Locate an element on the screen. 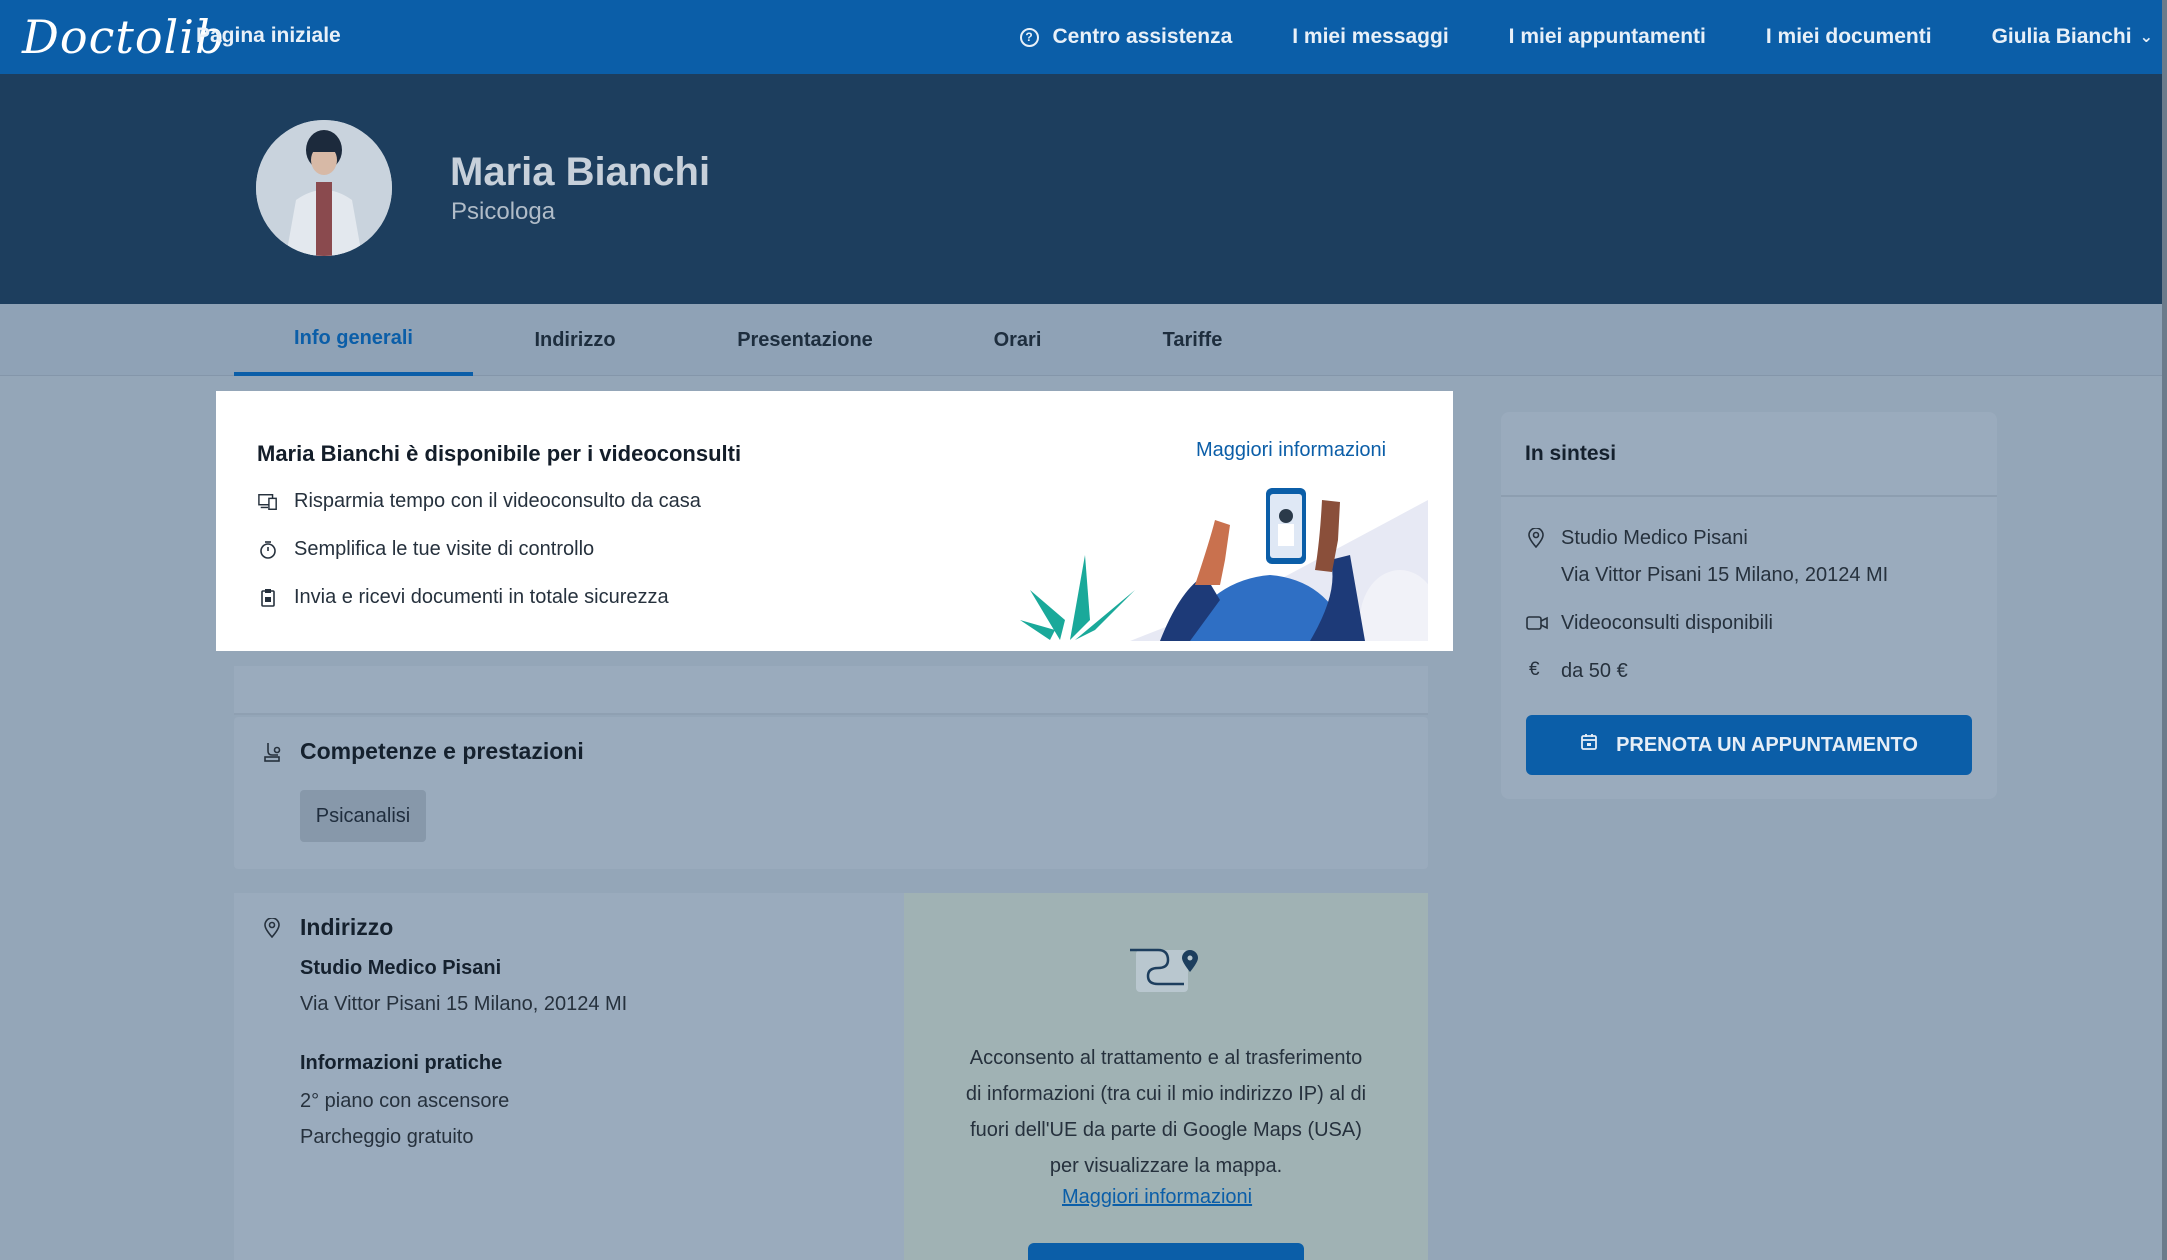 This screenshot has width=2167, height=1260. summary-divider is located at coordinates (1749, 496).